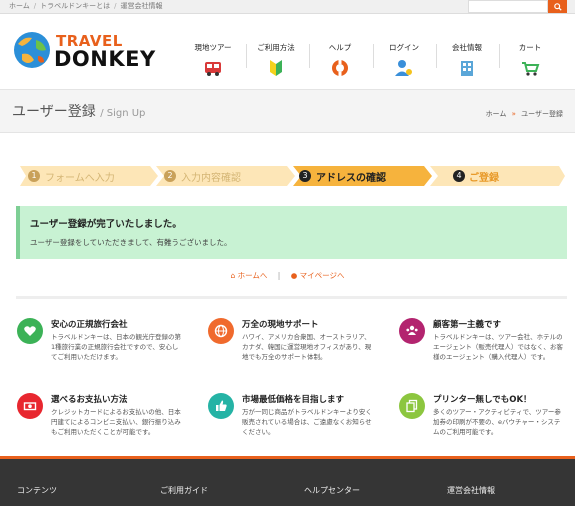 The height and width of the screenshot is (506, 575). What do you see at coordinates (412, 331) in the screenshot?
I see `users-icon` at bounding box center [412, 331].